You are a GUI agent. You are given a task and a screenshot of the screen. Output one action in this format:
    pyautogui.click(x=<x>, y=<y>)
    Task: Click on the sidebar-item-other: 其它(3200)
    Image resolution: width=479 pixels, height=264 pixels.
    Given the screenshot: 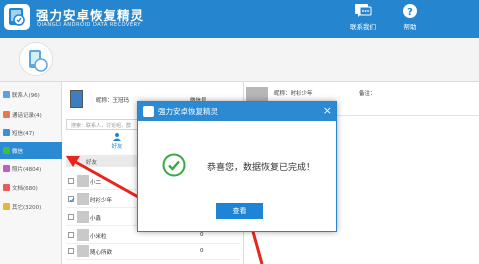 What is the action you would take?
    pyautogui.click(x=31, y=206)
    